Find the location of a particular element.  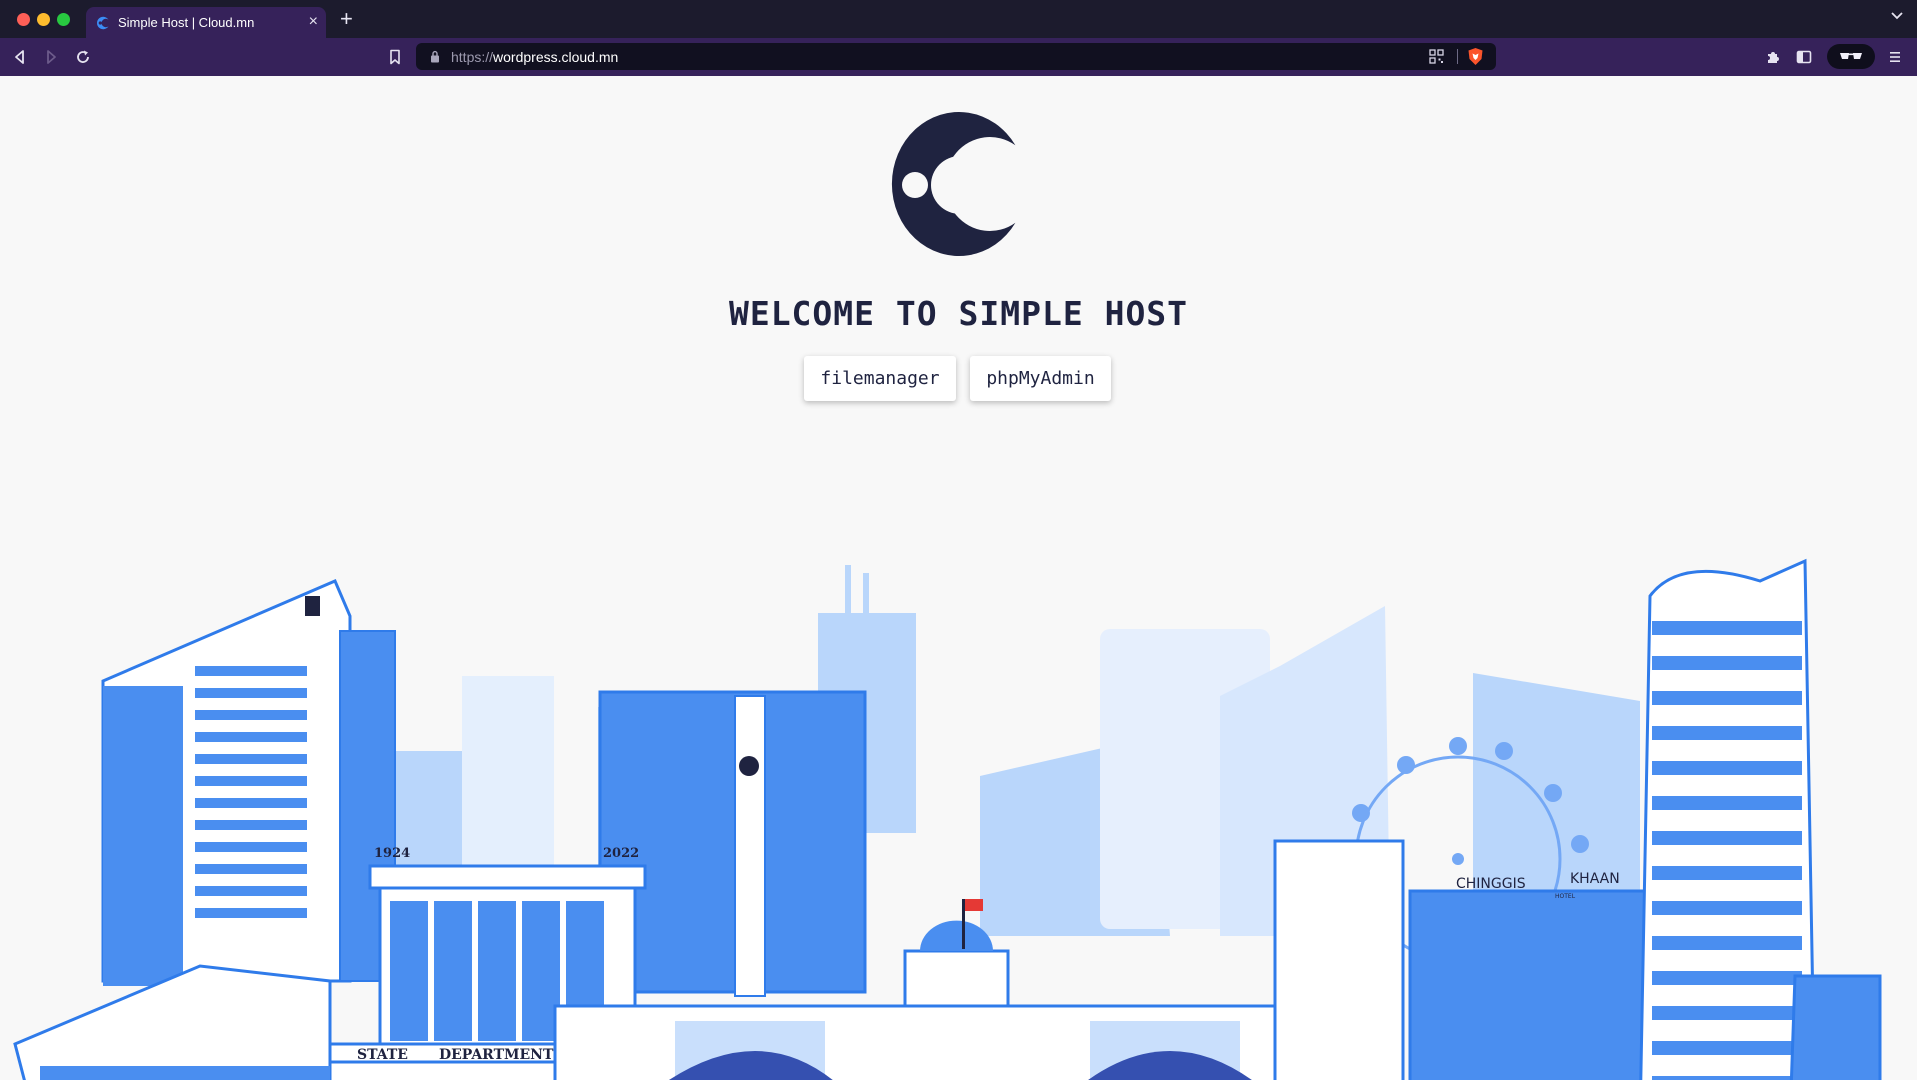

browser-tab: Simple Host | Cloud.mn × is located at coordinates (206, 22).